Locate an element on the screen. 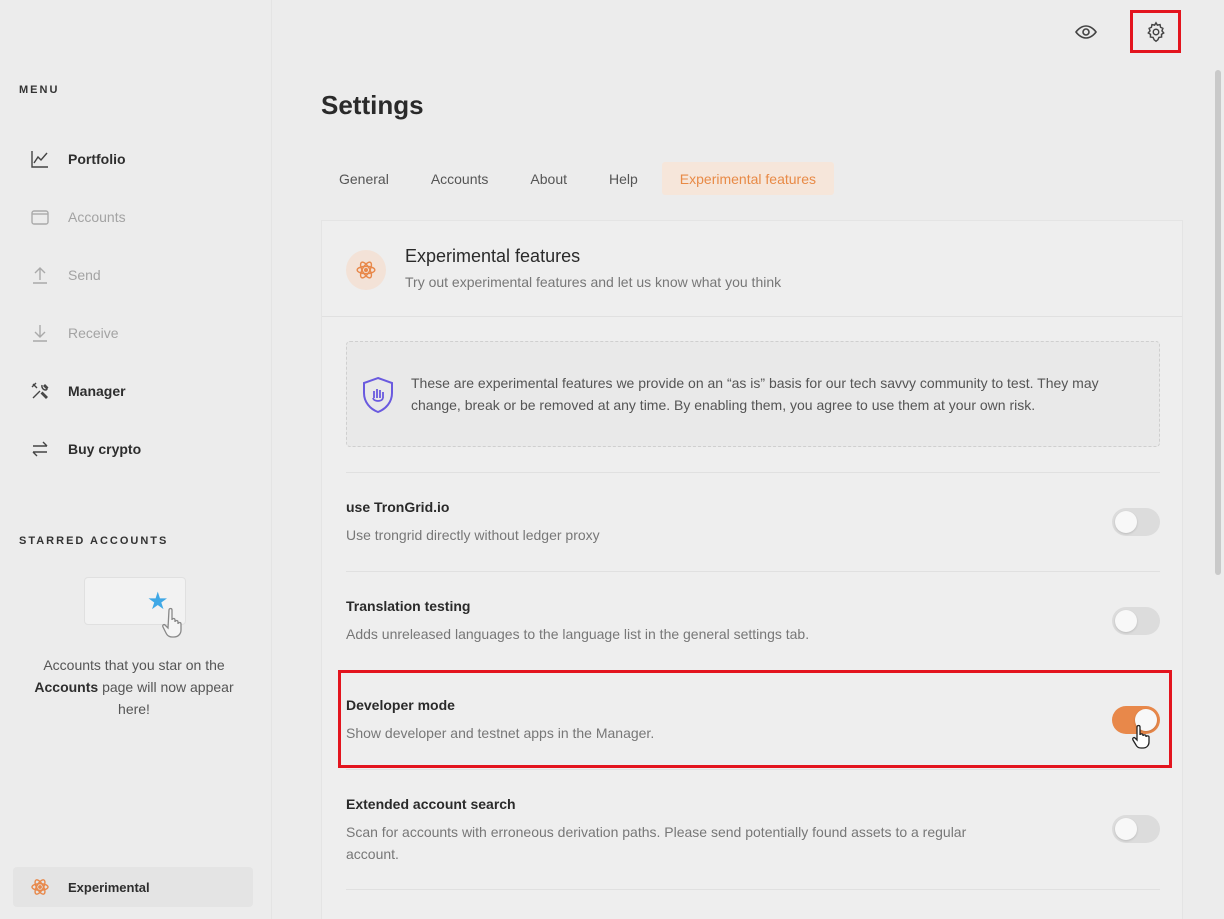  wallet-icon is located at coordinates (40, 217).